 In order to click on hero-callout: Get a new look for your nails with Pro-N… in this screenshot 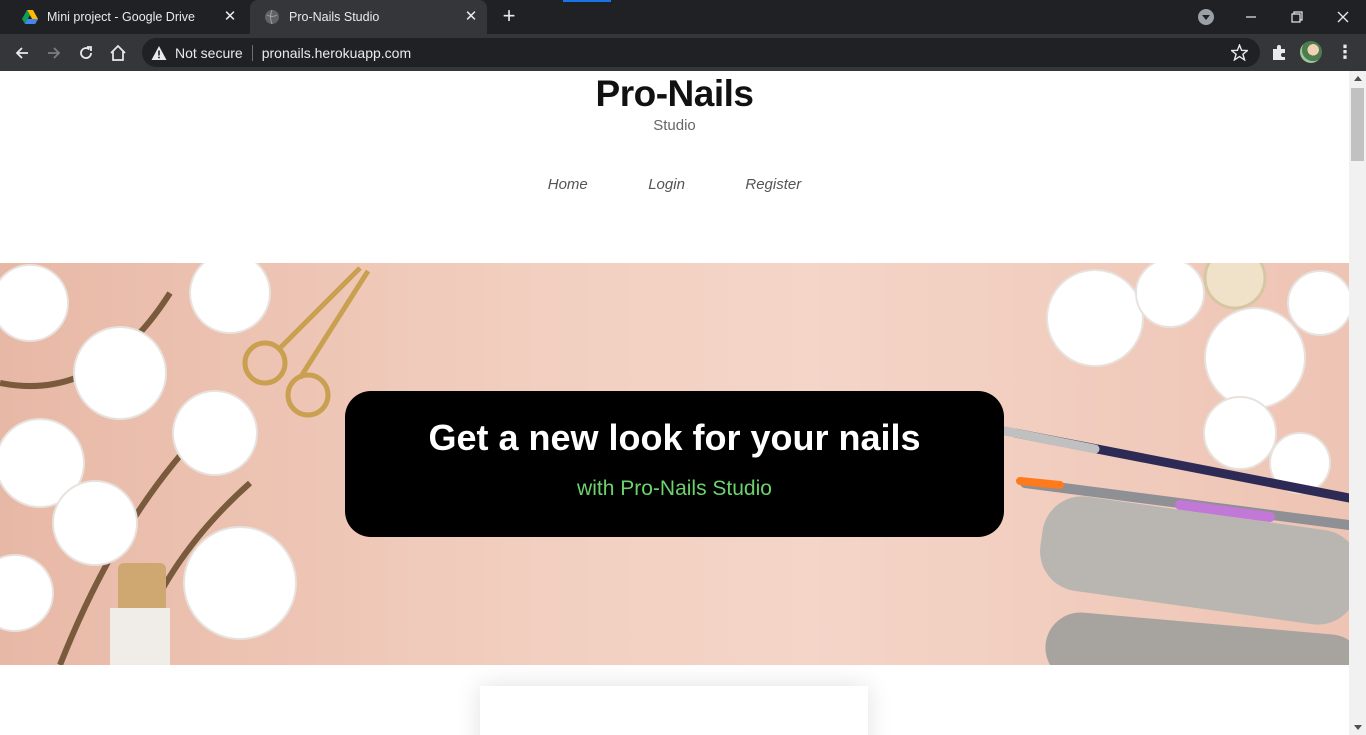, I will do `click(674, 464)`.